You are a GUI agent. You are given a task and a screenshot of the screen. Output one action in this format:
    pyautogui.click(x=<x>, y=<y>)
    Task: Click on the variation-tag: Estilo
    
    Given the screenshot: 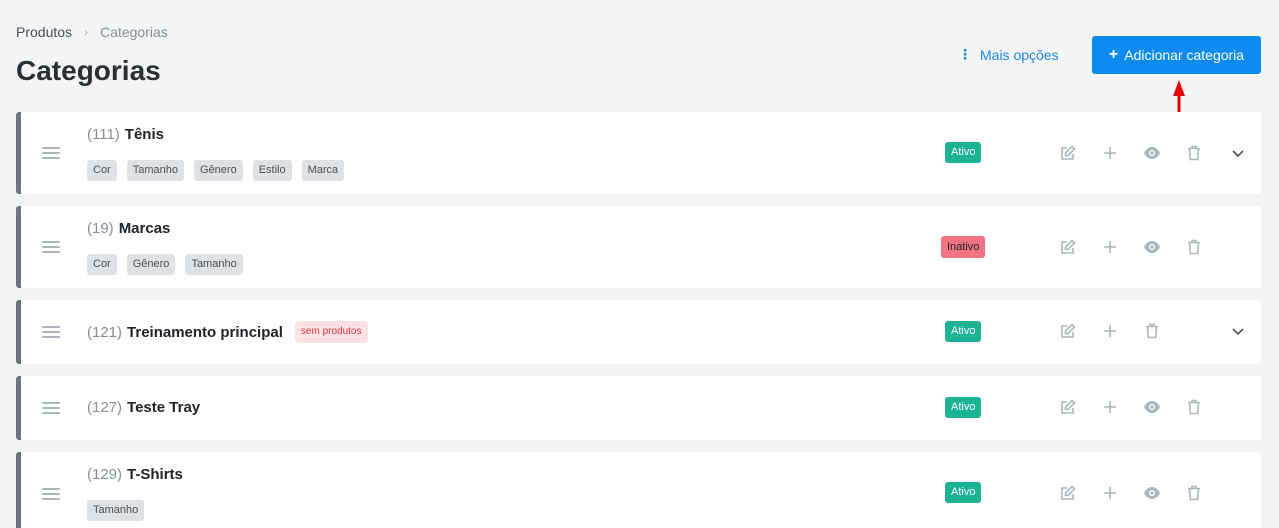 What is the action you would take?
    pyautogui.click(x=272, y=170)
    